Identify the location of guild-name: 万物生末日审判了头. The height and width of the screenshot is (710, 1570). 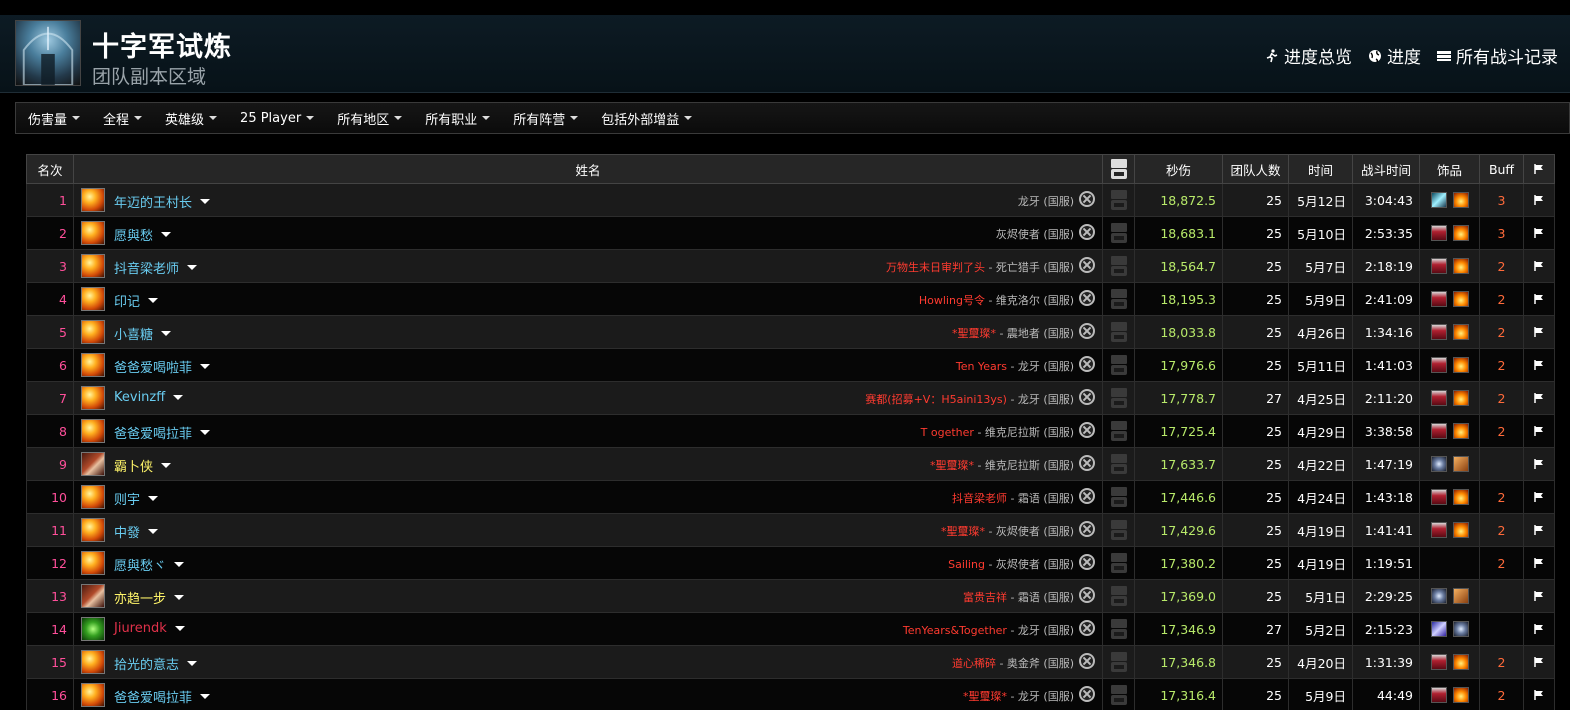
(935, 267).